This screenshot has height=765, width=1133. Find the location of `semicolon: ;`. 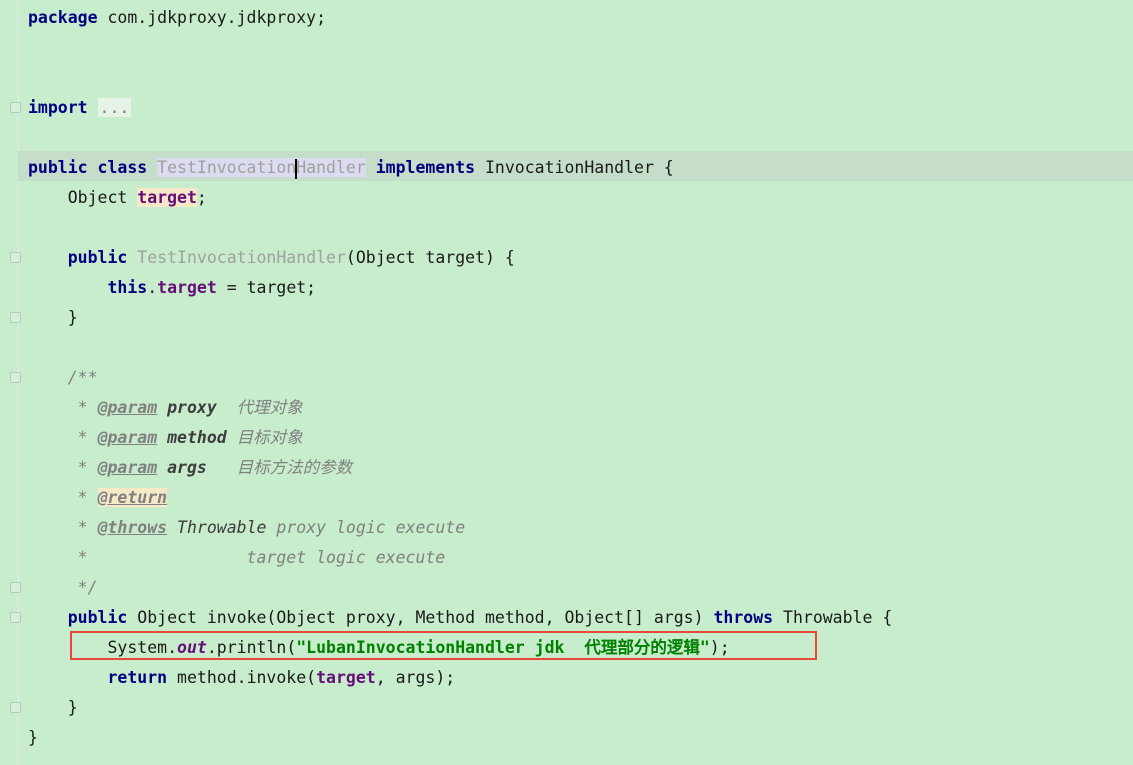

semicolon: ; is located at coordinates (201, 197).